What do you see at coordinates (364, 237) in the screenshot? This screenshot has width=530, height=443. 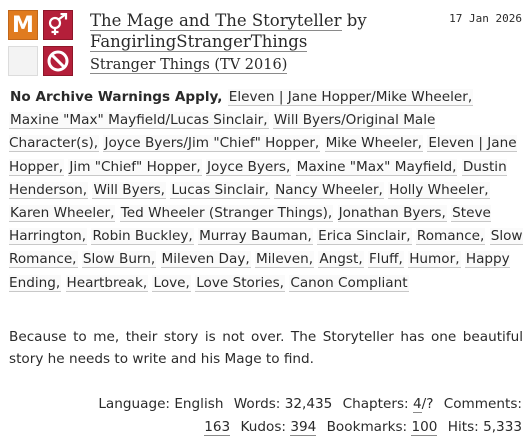 I see `tag-link: Erica Sinclair,` at bounding box center [364, 237].